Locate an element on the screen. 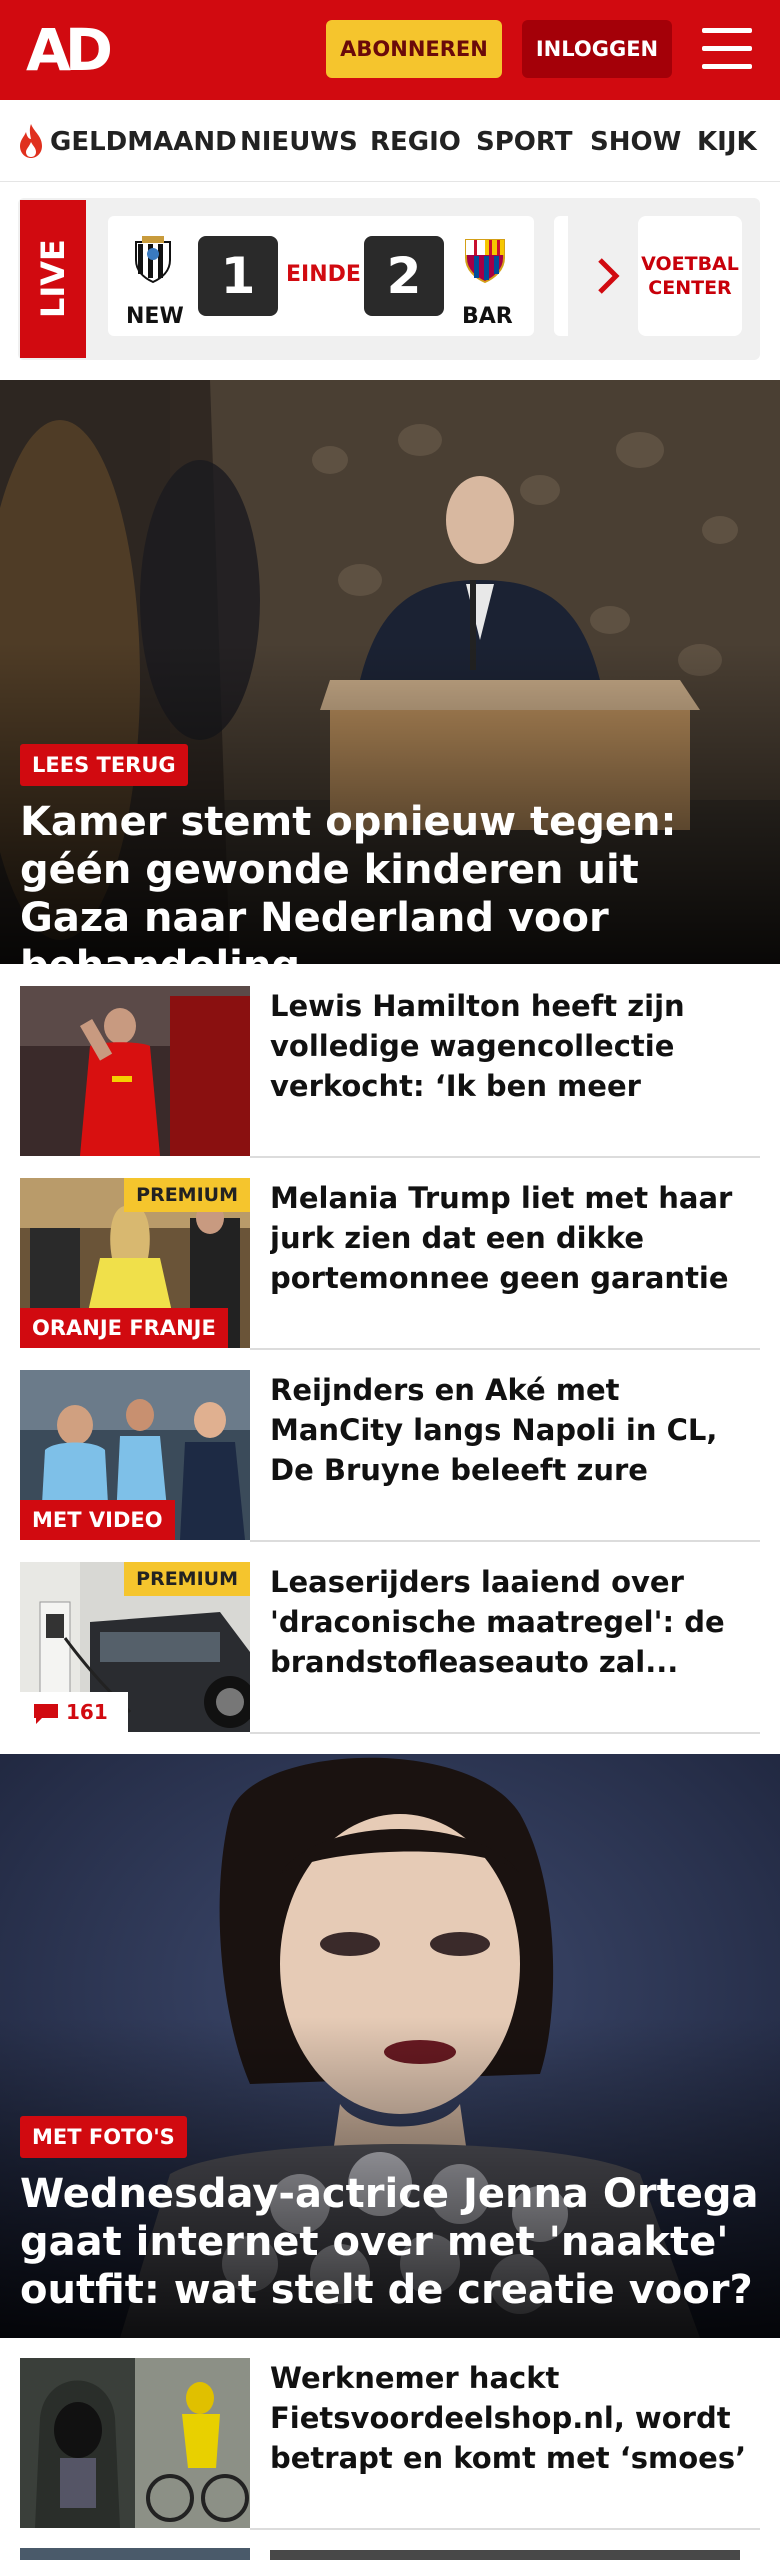  article-thumbnail: MET VIDEO is located at coordinates (135, 1455).